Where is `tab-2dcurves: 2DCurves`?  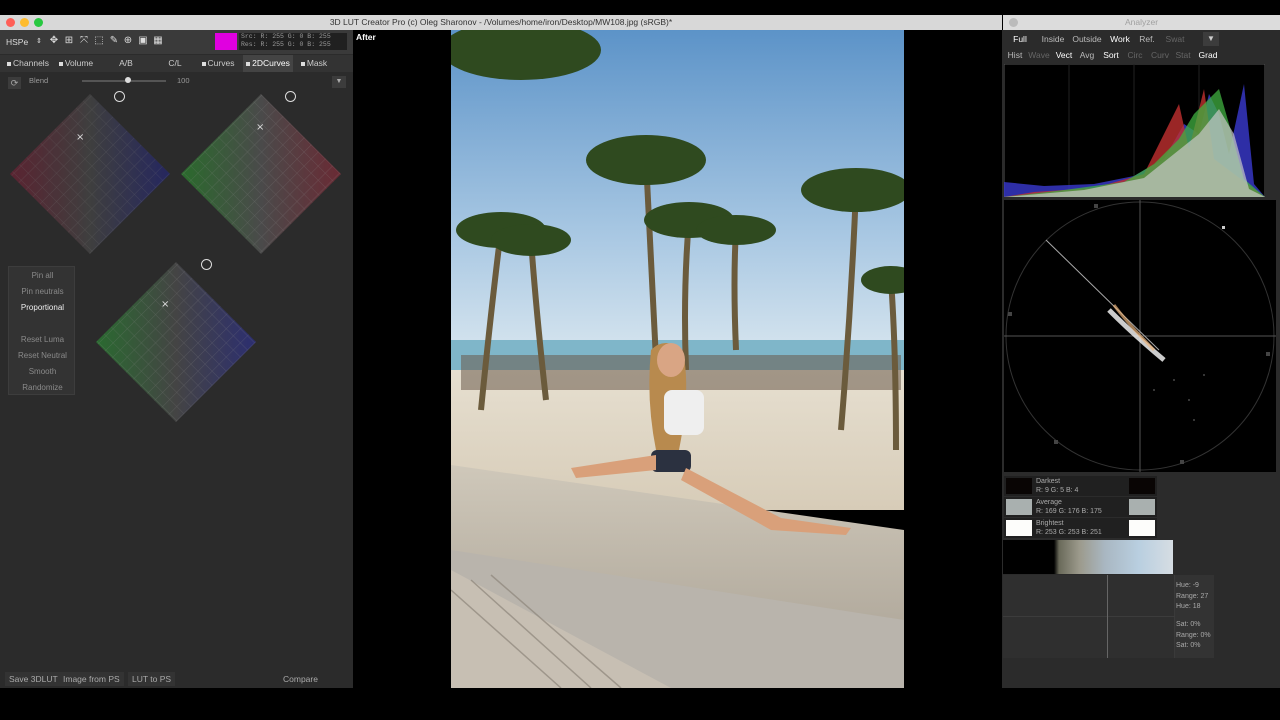 tab-2dcurves: 2DCurves is located at coordinates (268, 63).